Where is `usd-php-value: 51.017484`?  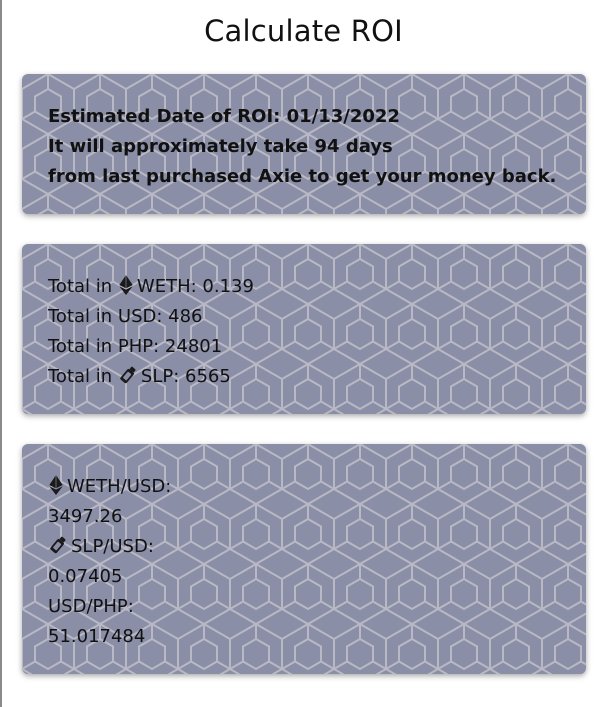 usd-php-value: 51.017484 is located at coordinates (97, 636).